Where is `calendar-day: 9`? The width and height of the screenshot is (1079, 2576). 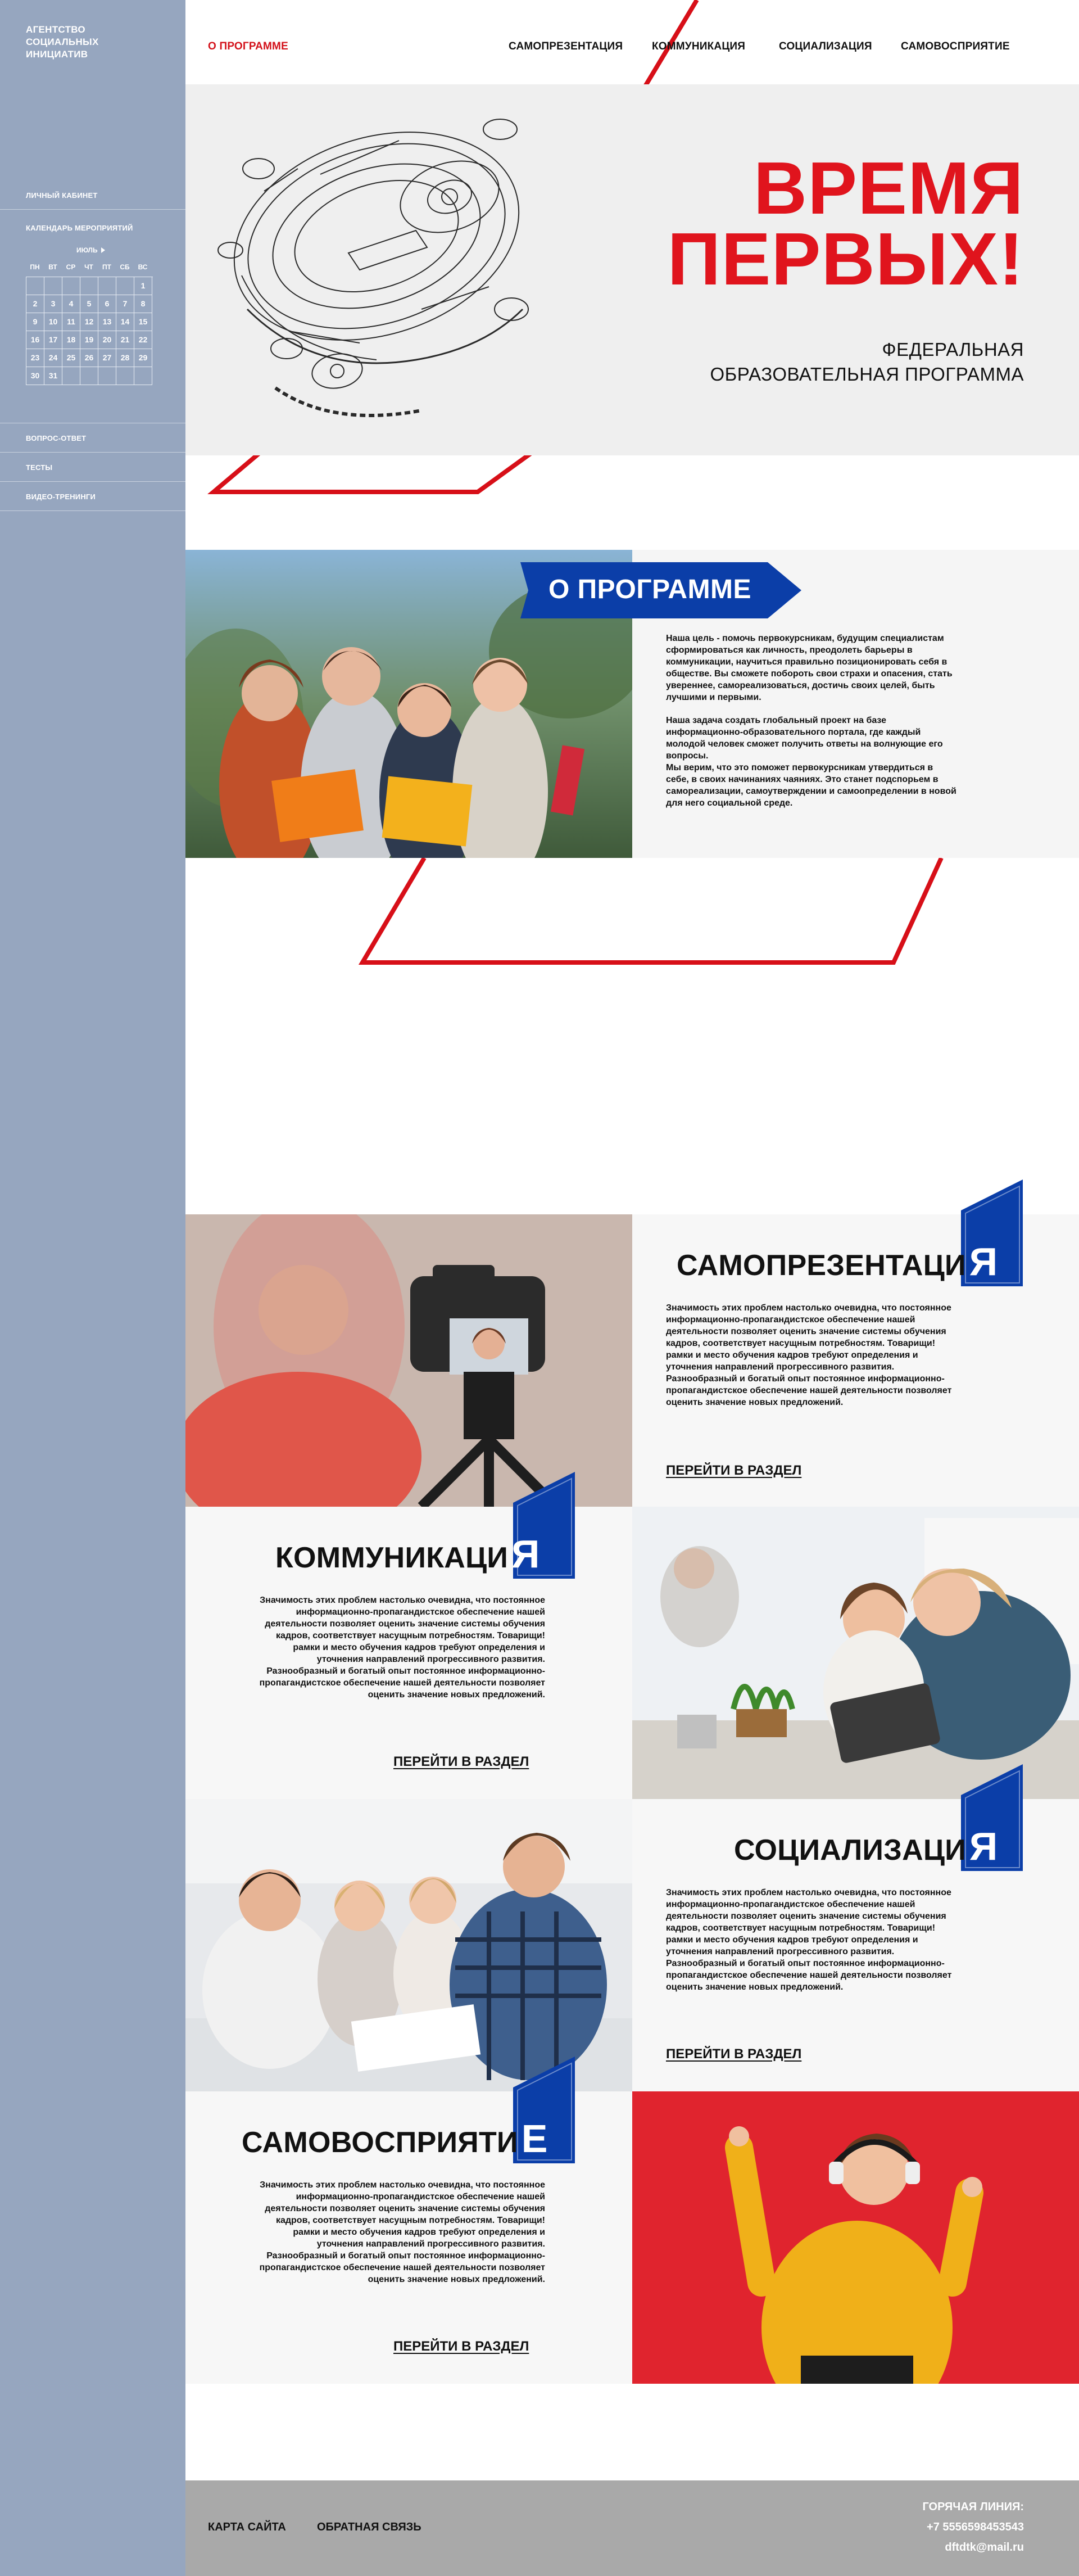 calendar-day: 9 is located at coordinates (35, 322).